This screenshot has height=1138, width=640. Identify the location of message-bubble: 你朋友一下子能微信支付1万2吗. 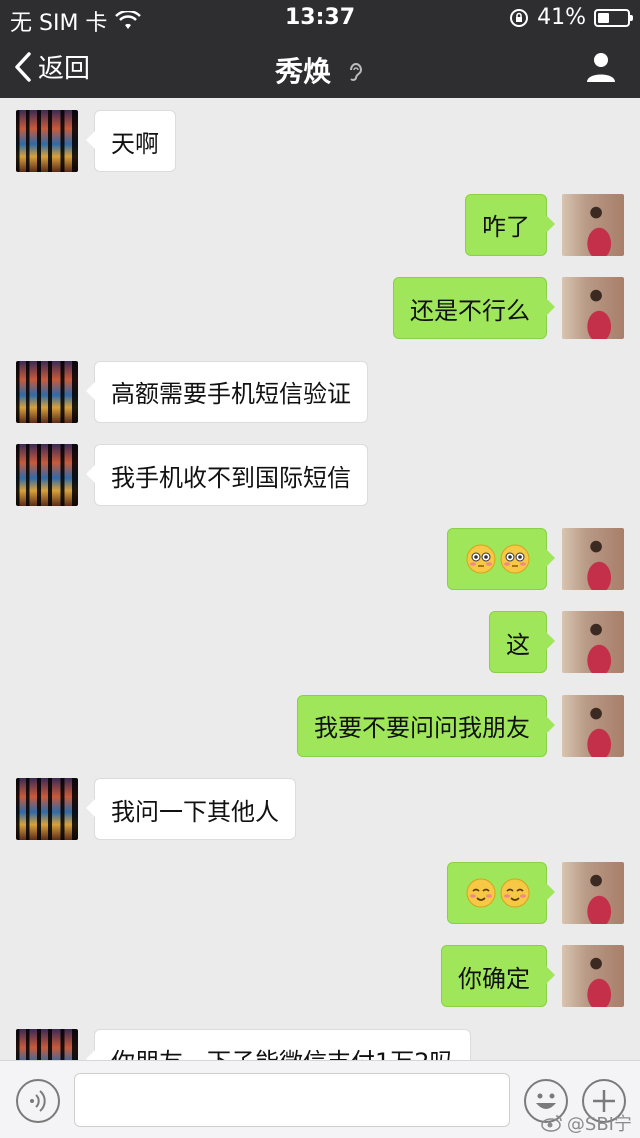
(278, 1044).